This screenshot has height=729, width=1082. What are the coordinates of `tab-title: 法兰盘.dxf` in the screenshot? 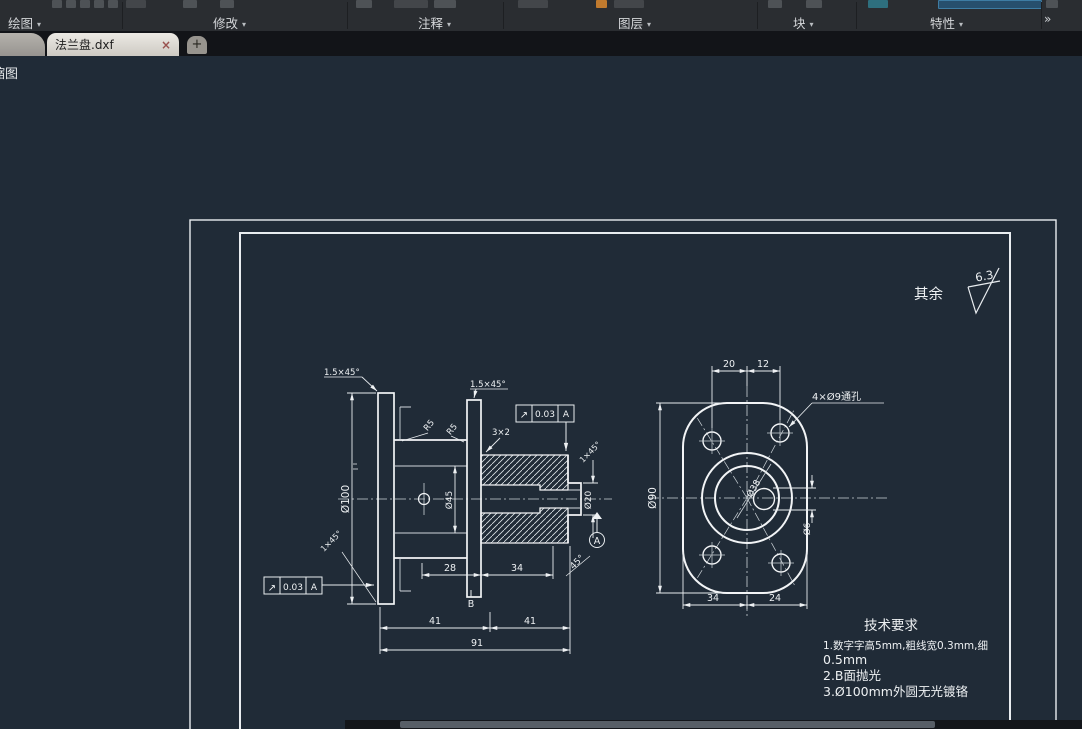 It's located at (84, 45).